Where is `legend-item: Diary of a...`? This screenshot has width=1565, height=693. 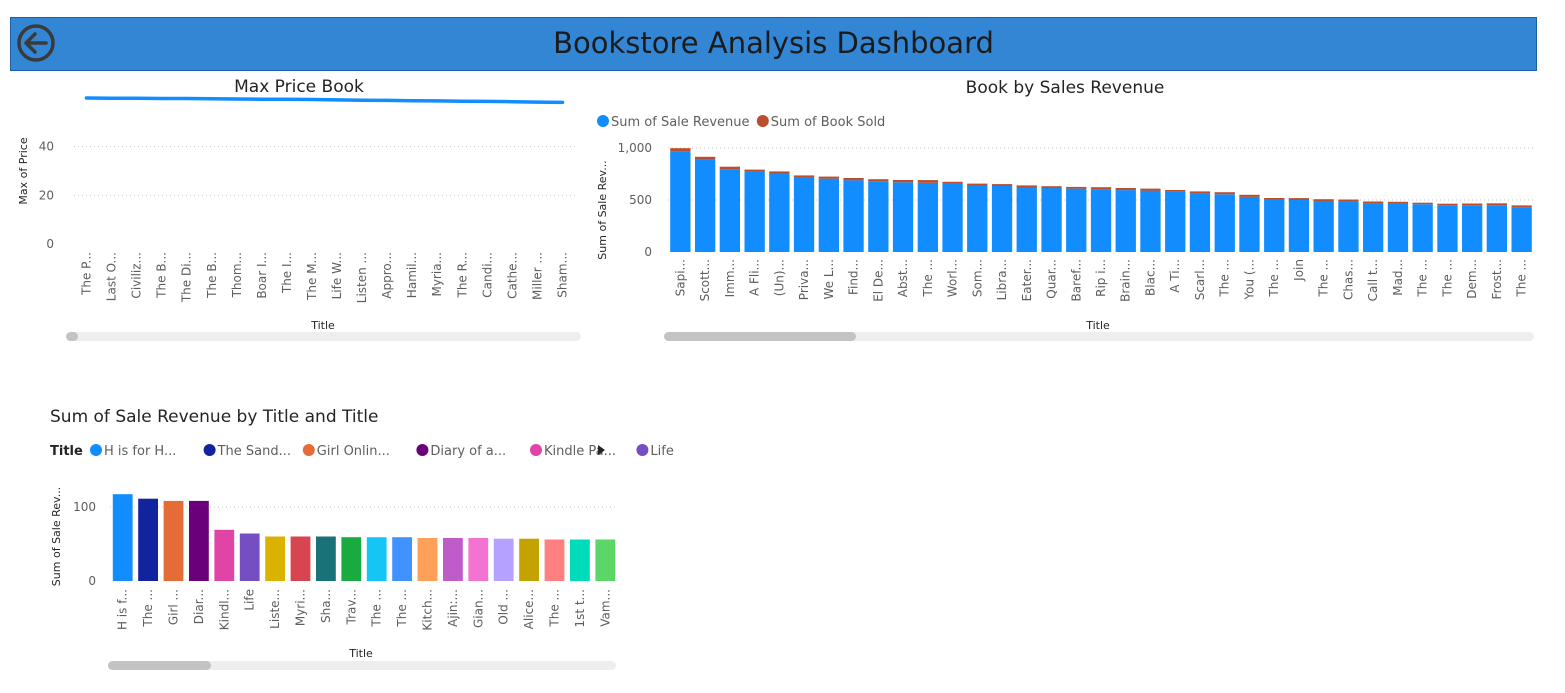 legend-item: Diary of a... is located at coordinates (461, 451).